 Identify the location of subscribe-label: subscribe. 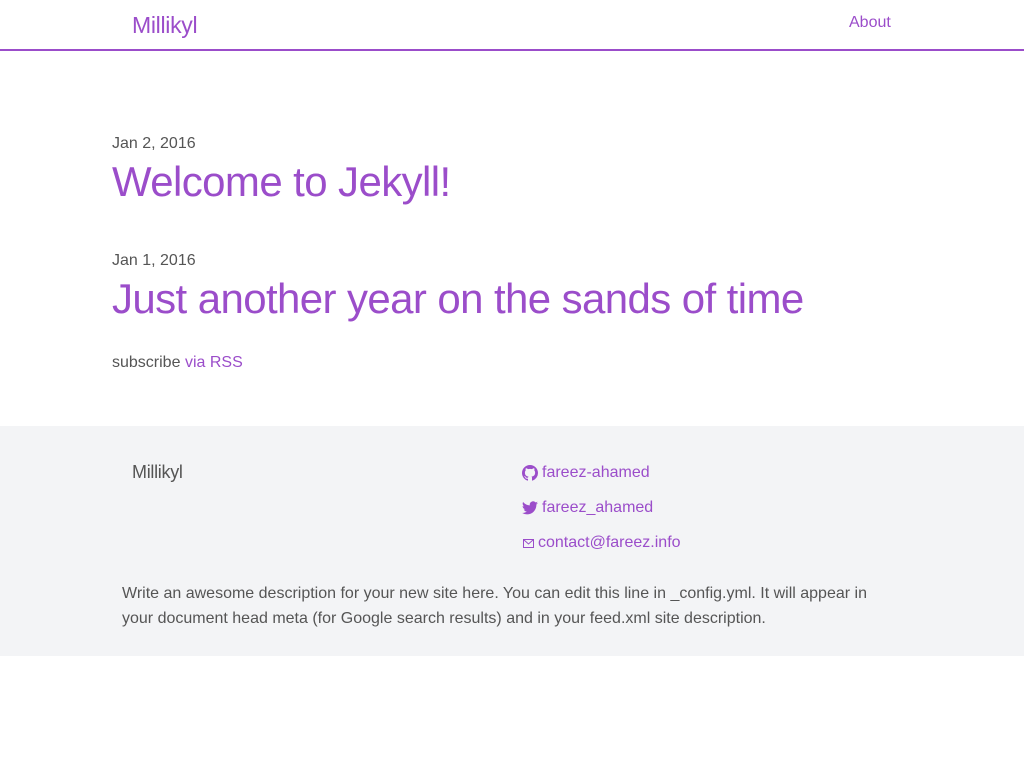
(146, 362).